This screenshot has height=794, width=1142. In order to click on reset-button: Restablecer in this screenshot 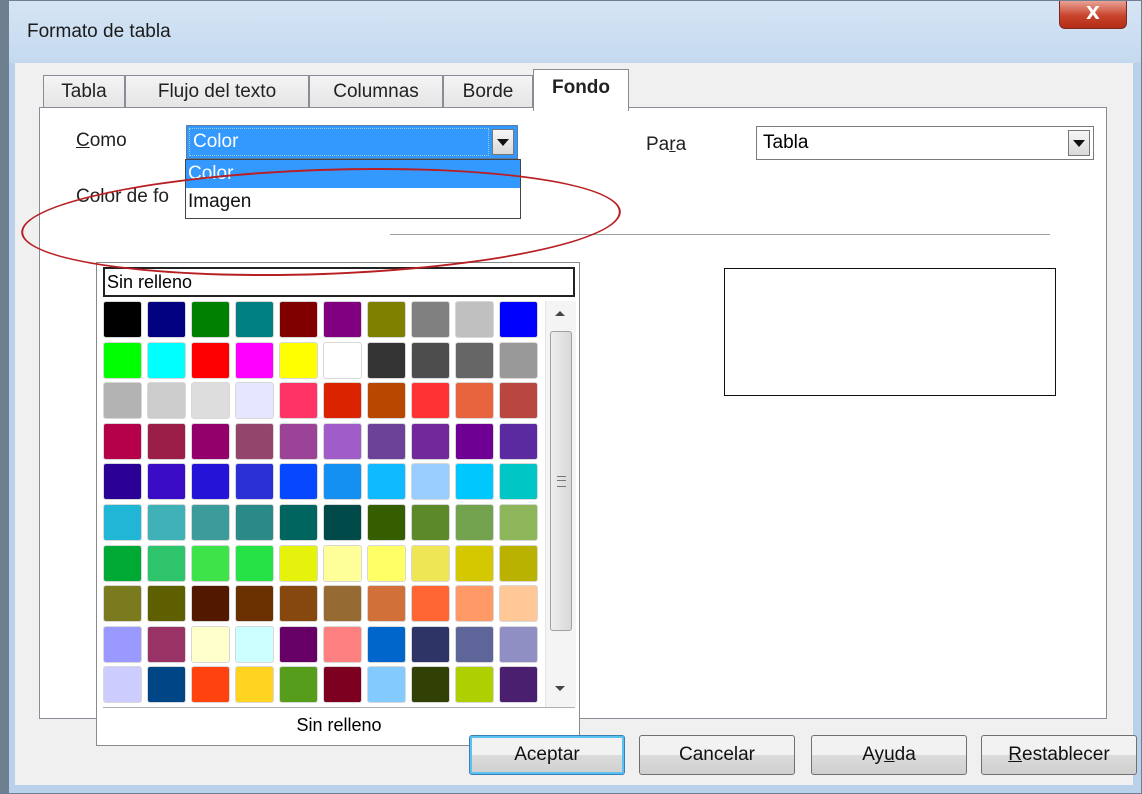, I will do `click(1059, 755)`.